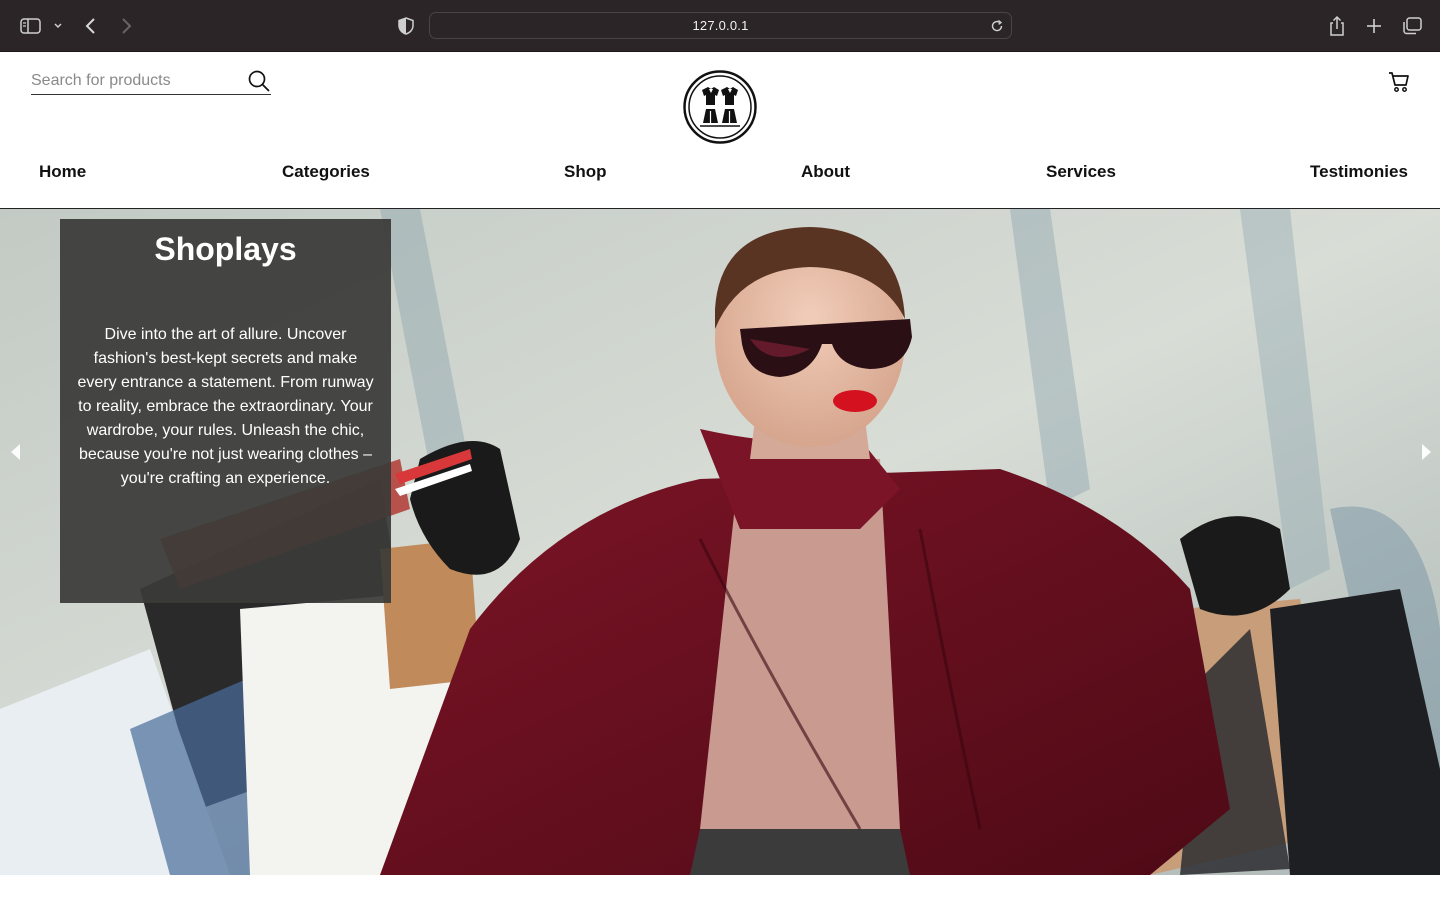  What do you see at coordinates (62, 173) in the screenshot?
I see `nav-home: Home` at bounding box center [62, 173].